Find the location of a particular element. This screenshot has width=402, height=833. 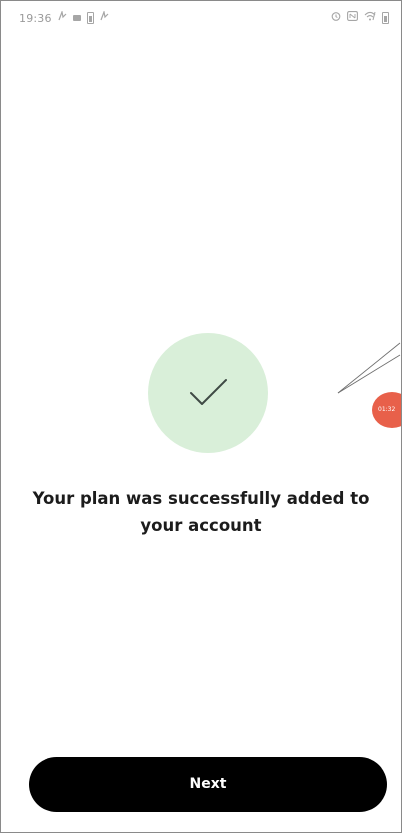

status-bar-right is located at coordinates (360, 18).